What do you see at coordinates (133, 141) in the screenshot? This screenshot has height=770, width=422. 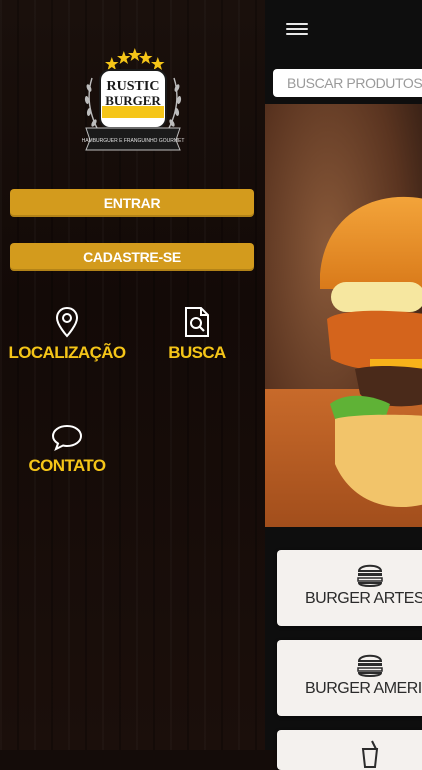 I see `logo-tagline: HAMBURGUER E FRANGUINHO GOURMET` at bounding box center [133, 141].